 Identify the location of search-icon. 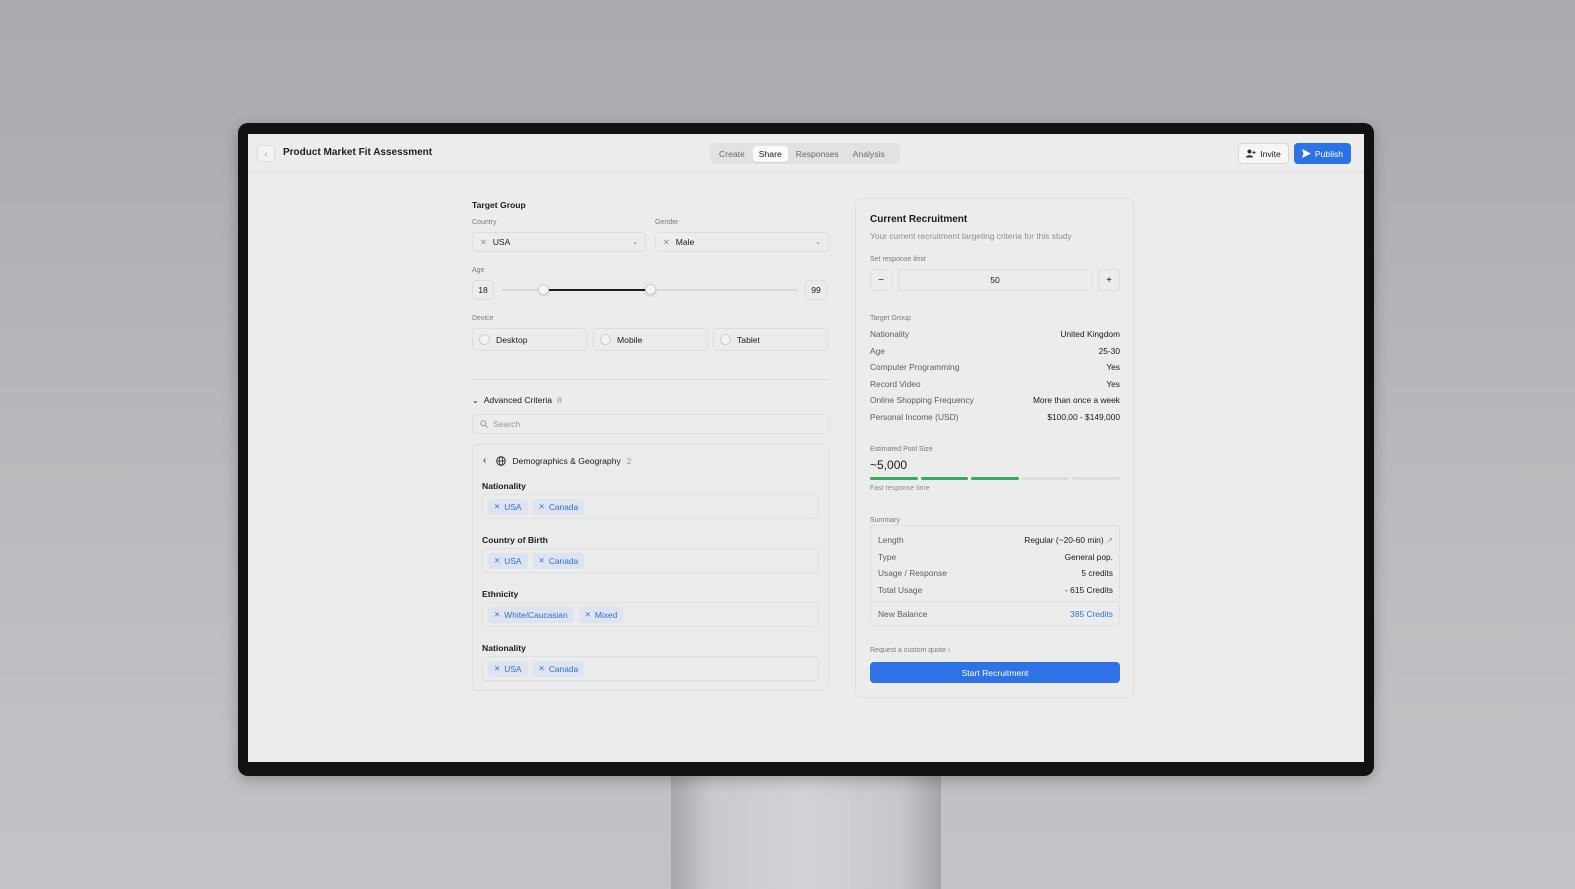
(484, 424).